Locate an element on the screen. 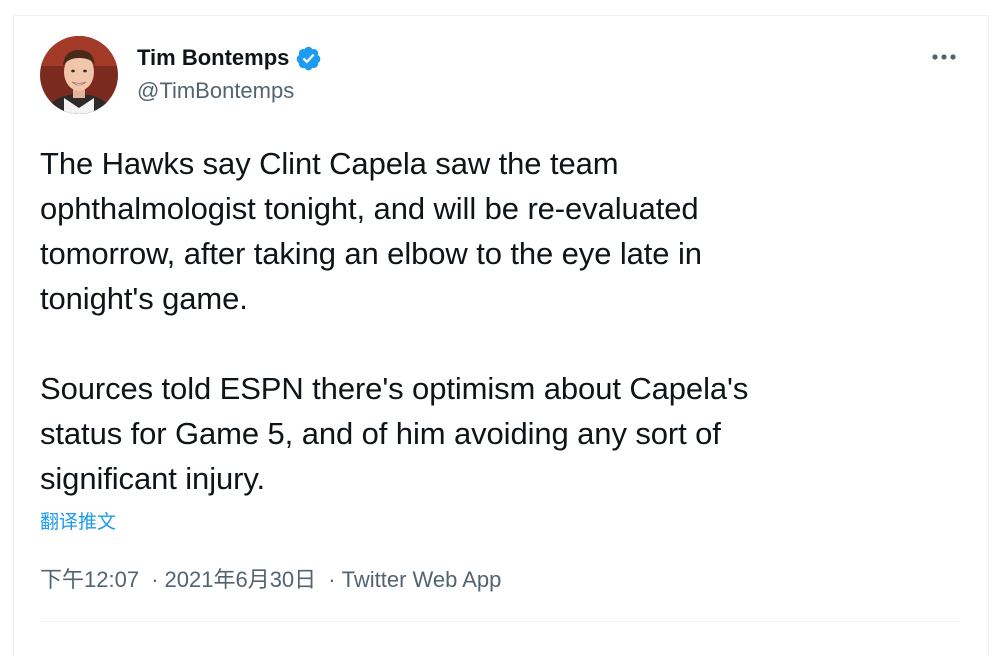  more-horizontal-icon is located at coordinates (944, 57).